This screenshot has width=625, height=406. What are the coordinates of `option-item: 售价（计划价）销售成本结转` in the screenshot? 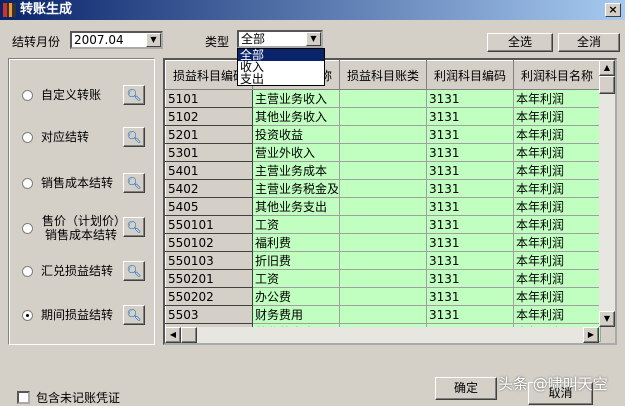 It's located at (71, 228).